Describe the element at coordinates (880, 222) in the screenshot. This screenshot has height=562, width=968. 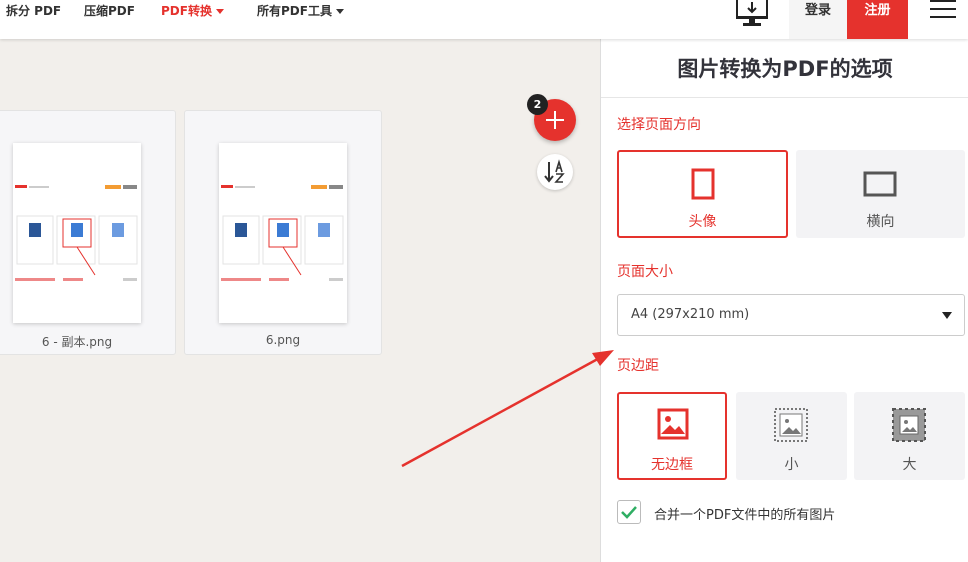
I see `orientation-landscape-label: 横向` at that location.